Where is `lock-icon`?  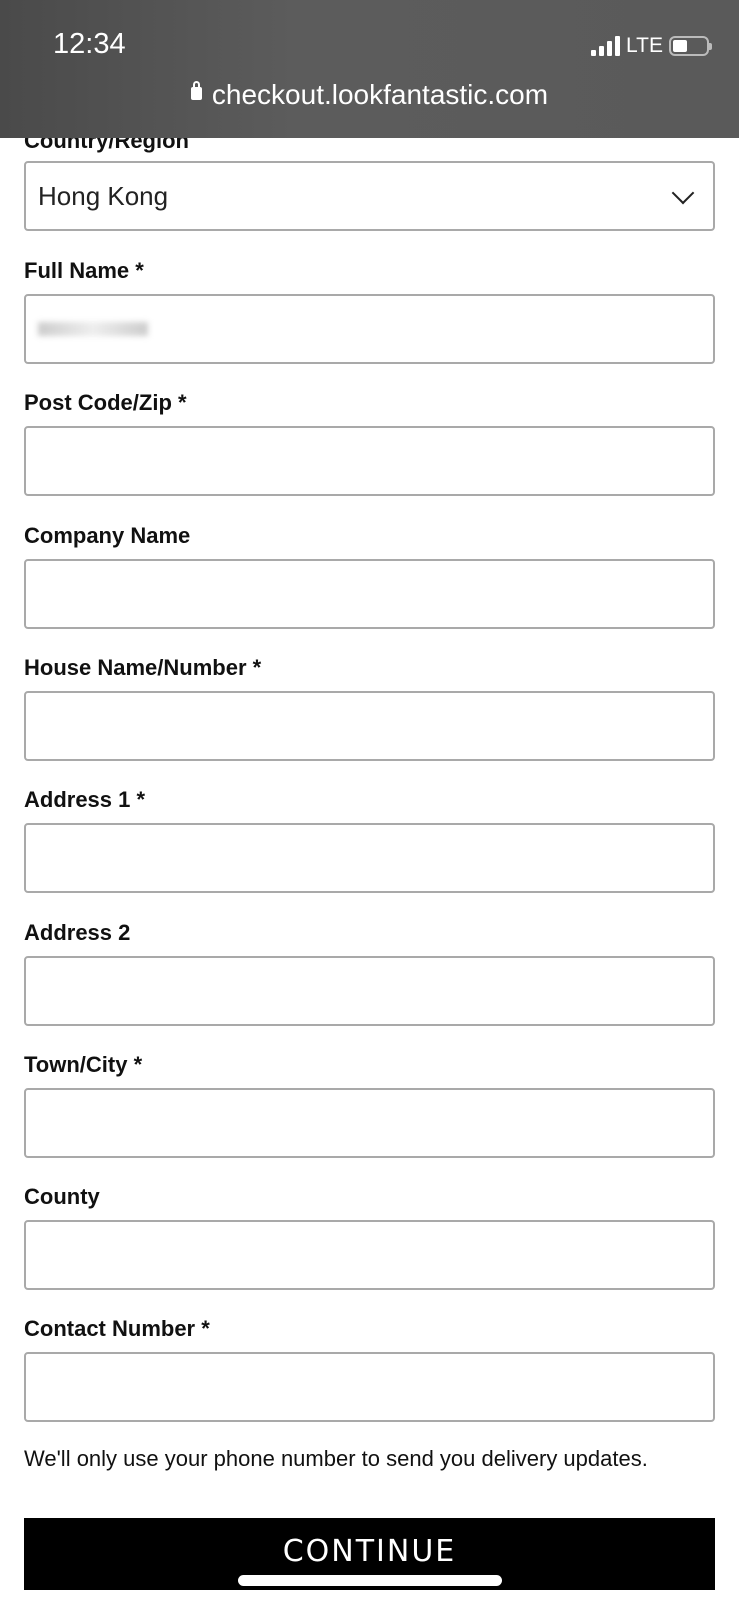
lock-icon is located at coordinates (196, 91).